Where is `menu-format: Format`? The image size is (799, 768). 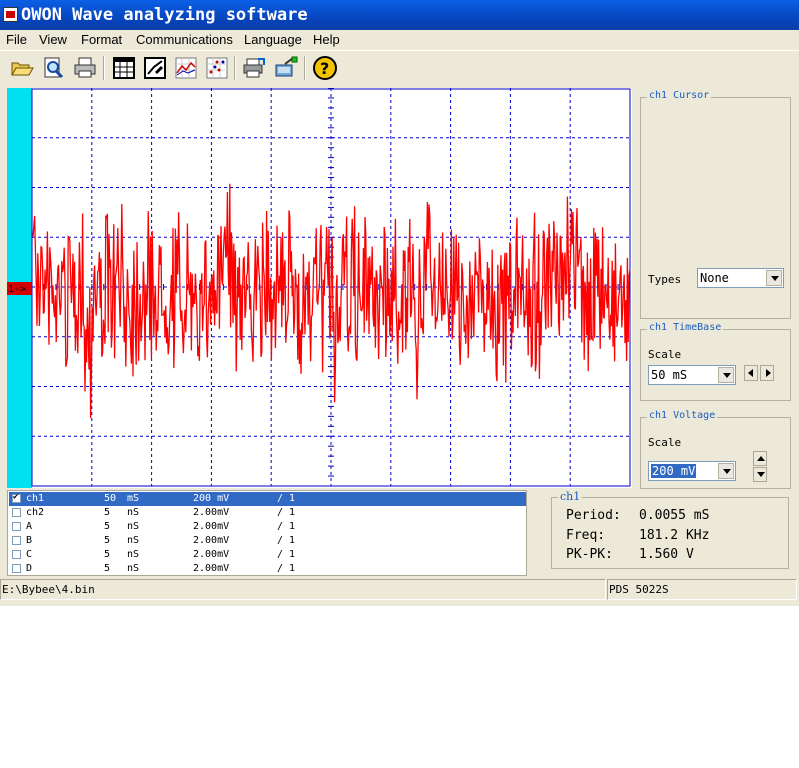 menu-format: Format is located at coordinates (101, 39).